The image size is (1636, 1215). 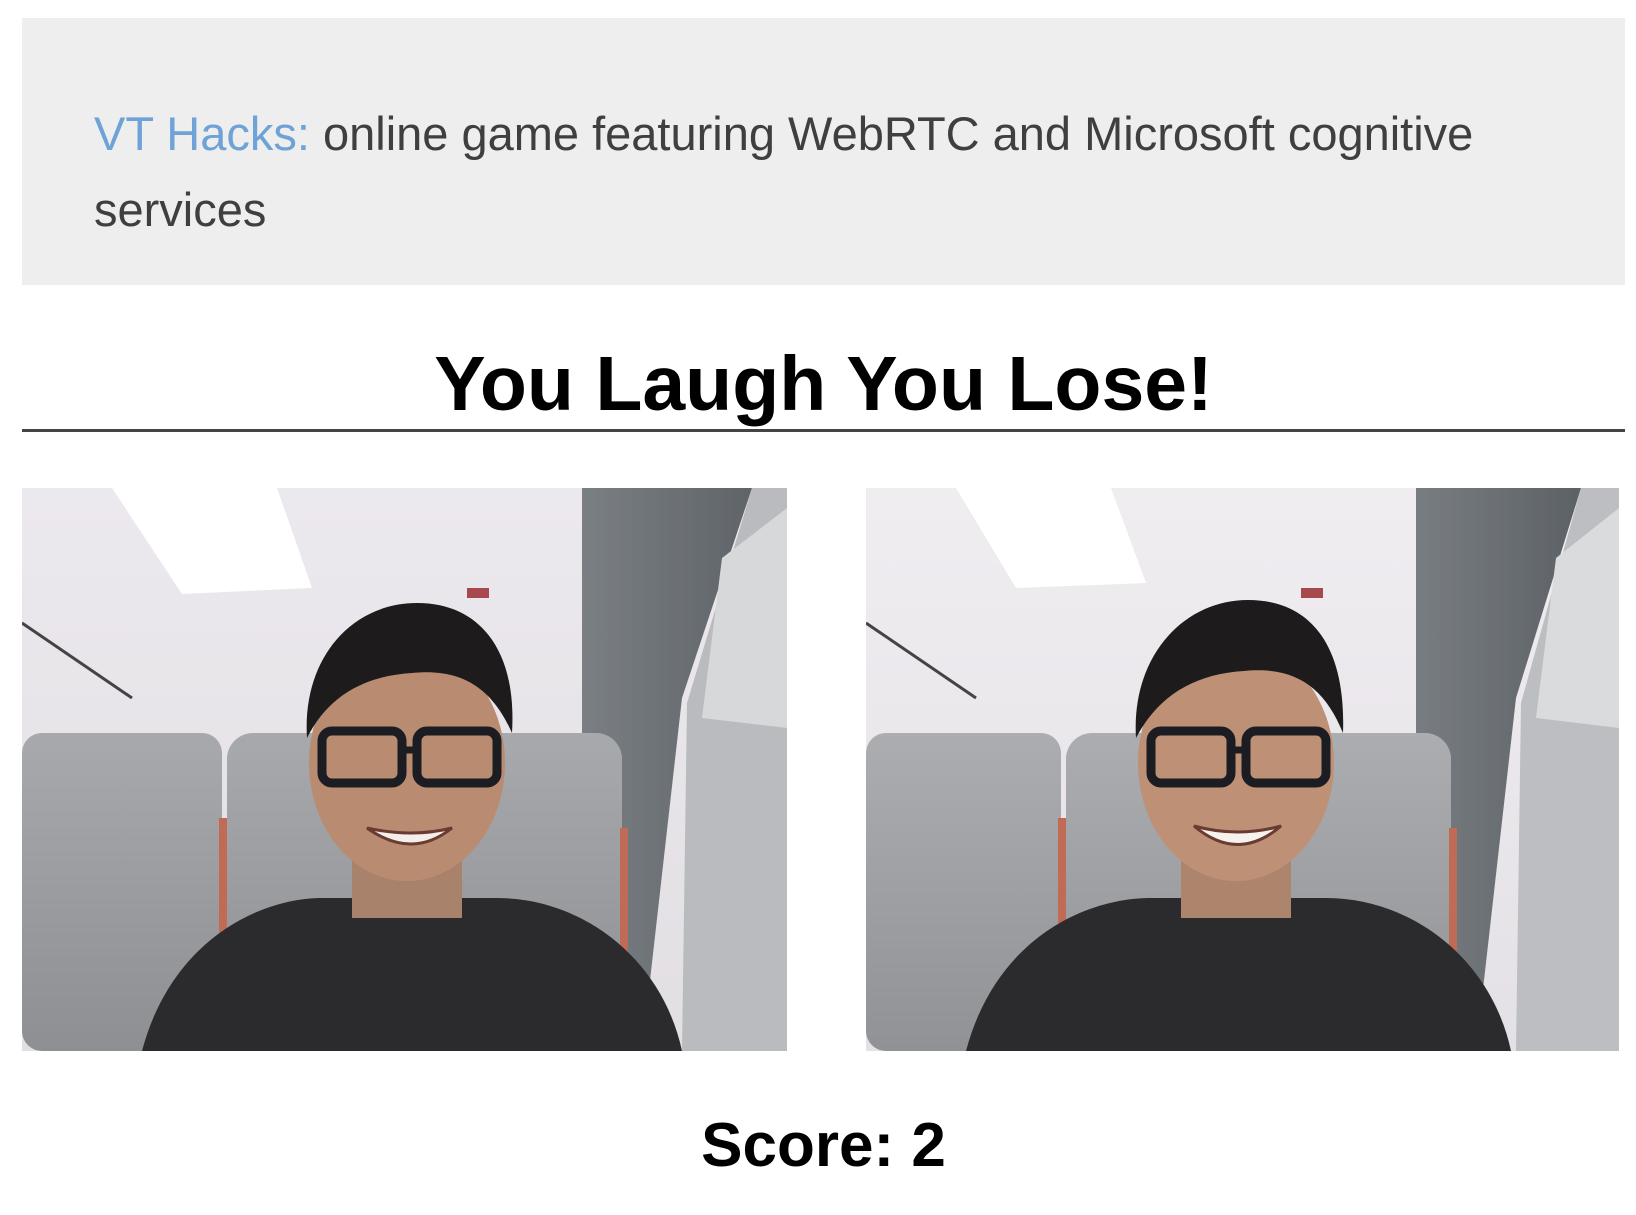 What do you see at coordinates (823, 384) in the screenshot?
I see `game-title: You Laugh You Lose!` at bounding box center [823, 384].